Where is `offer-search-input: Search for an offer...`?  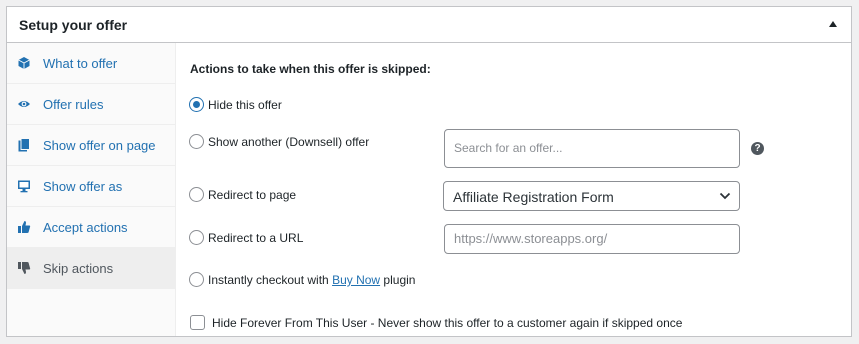 offer-search-input: Search for an offer... is located at coordinates (592, 148).